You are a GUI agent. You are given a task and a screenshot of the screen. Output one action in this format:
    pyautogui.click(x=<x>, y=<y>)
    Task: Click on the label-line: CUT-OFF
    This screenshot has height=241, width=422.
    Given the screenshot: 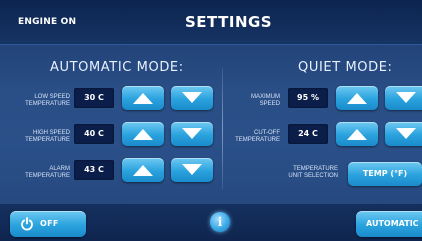 What is the action you would take?
    pyautogui.click(x=267, y=133)
    